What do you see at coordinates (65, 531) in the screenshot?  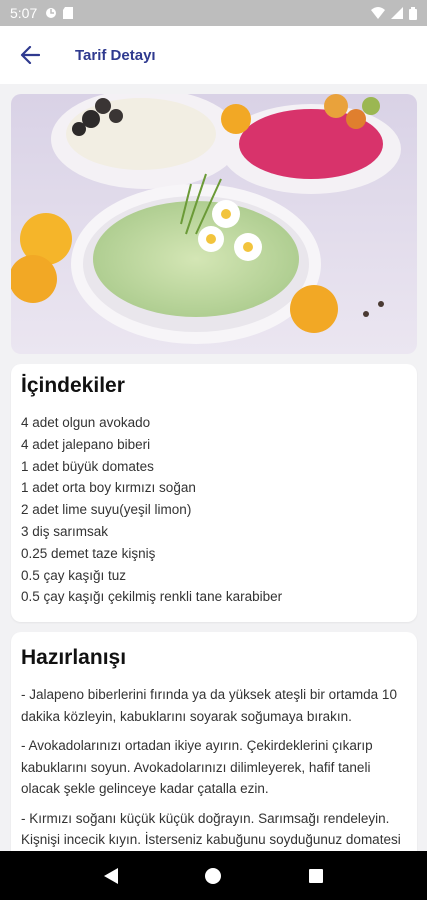 I see `ingredient-item: 3 diş sarımsak` at bounding box center [65, 531].